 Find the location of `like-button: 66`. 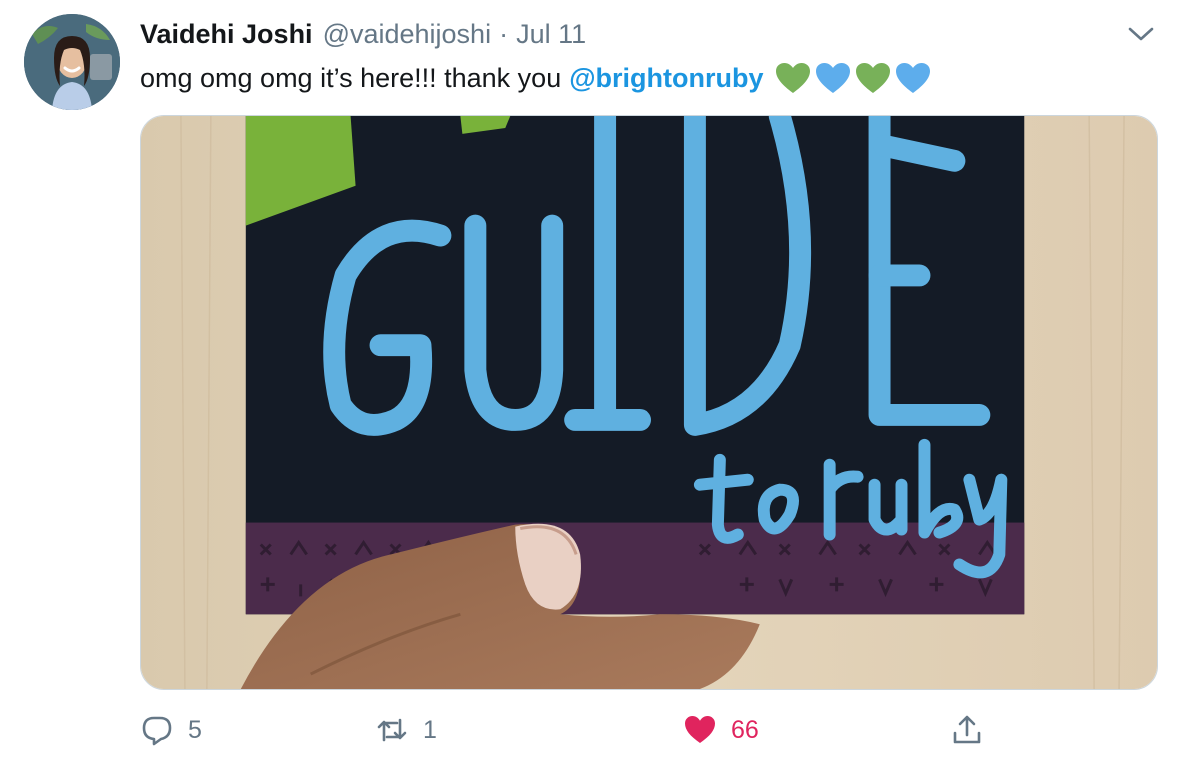

like-button: 66 is located at coordinates (721, 730).